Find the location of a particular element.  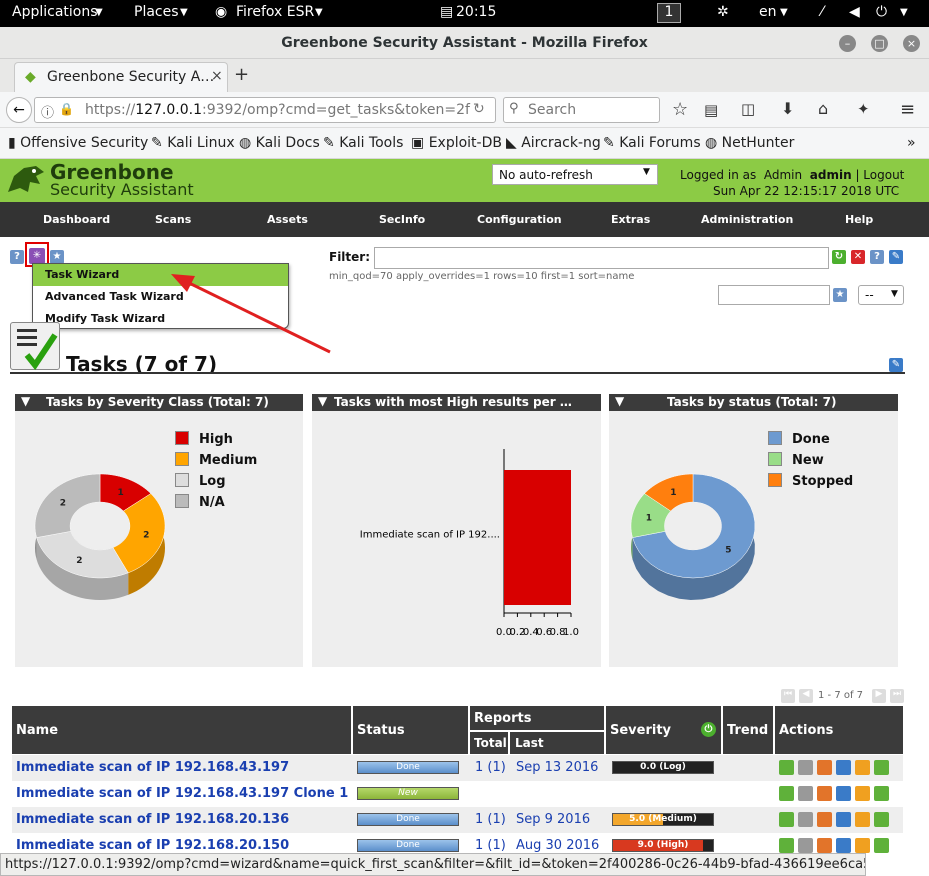

info-icon: ⓘ is located at coordinates (47, 111).